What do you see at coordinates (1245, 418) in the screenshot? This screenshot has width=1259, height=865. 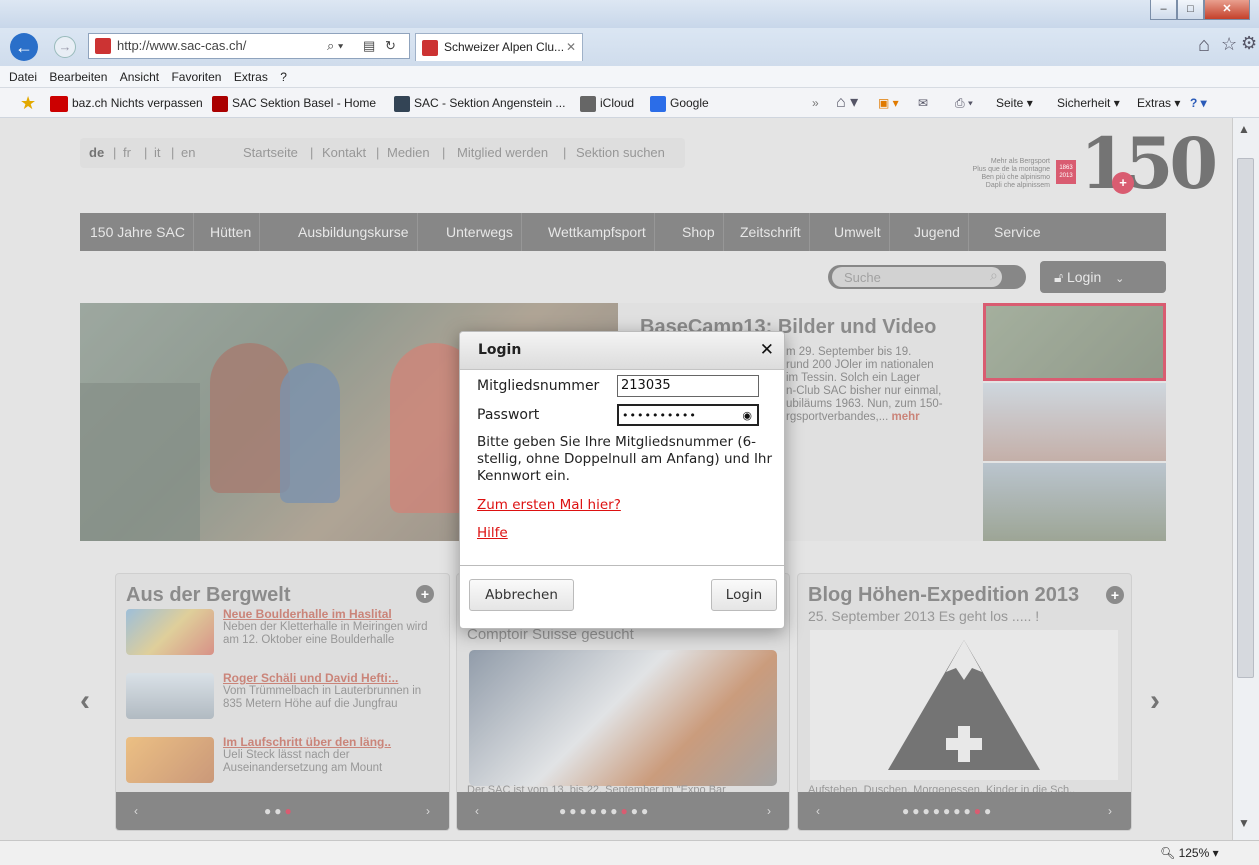 I see `scrollbar-thumb` at bounding box center [1245, 418].